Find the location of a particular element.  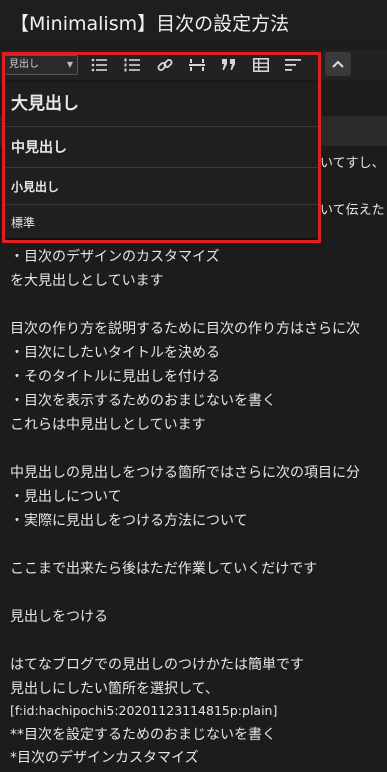

page-title: 【Minimalism】目次の設定方法 is located at coordinates (193, 23).